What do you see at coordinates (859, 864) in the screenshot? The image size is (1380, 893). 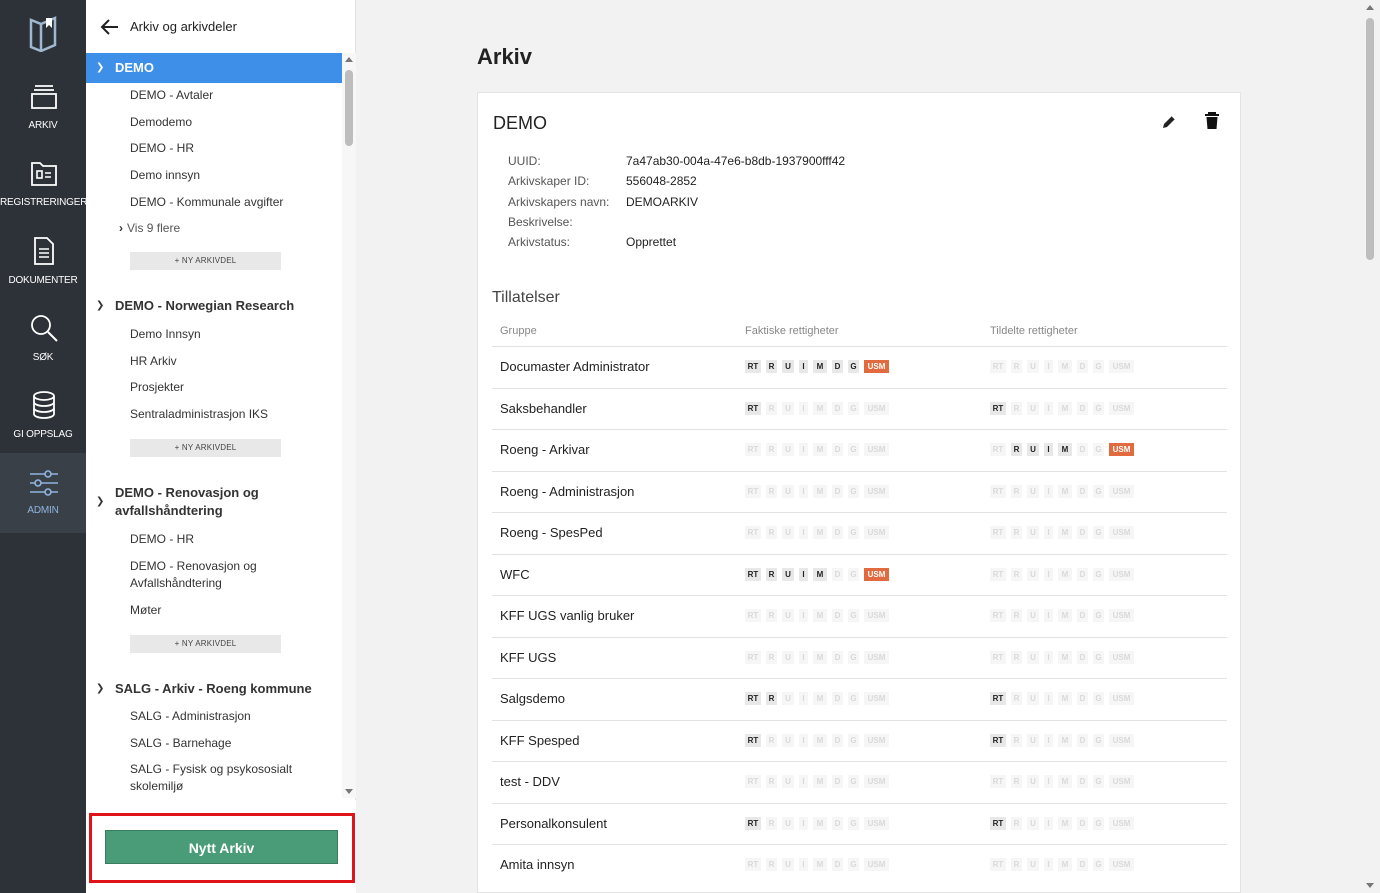 I see `permission-row: Amita innsyn RT R U I M D G USM RT R U I M D G USM` at bounding box center [859, 864].